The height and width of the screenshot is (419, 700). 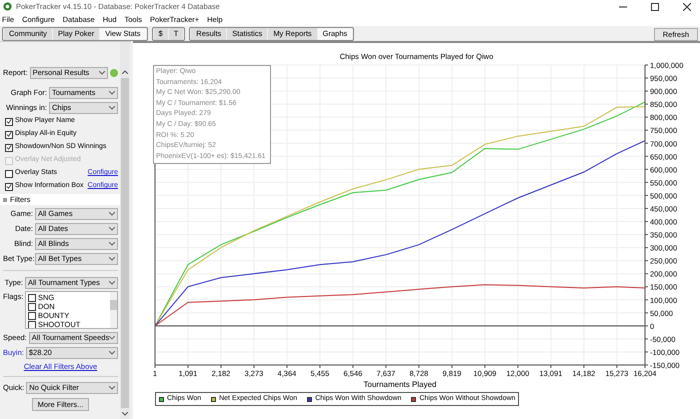 I want to click on maximize-icon, so click(x=655, y=6).